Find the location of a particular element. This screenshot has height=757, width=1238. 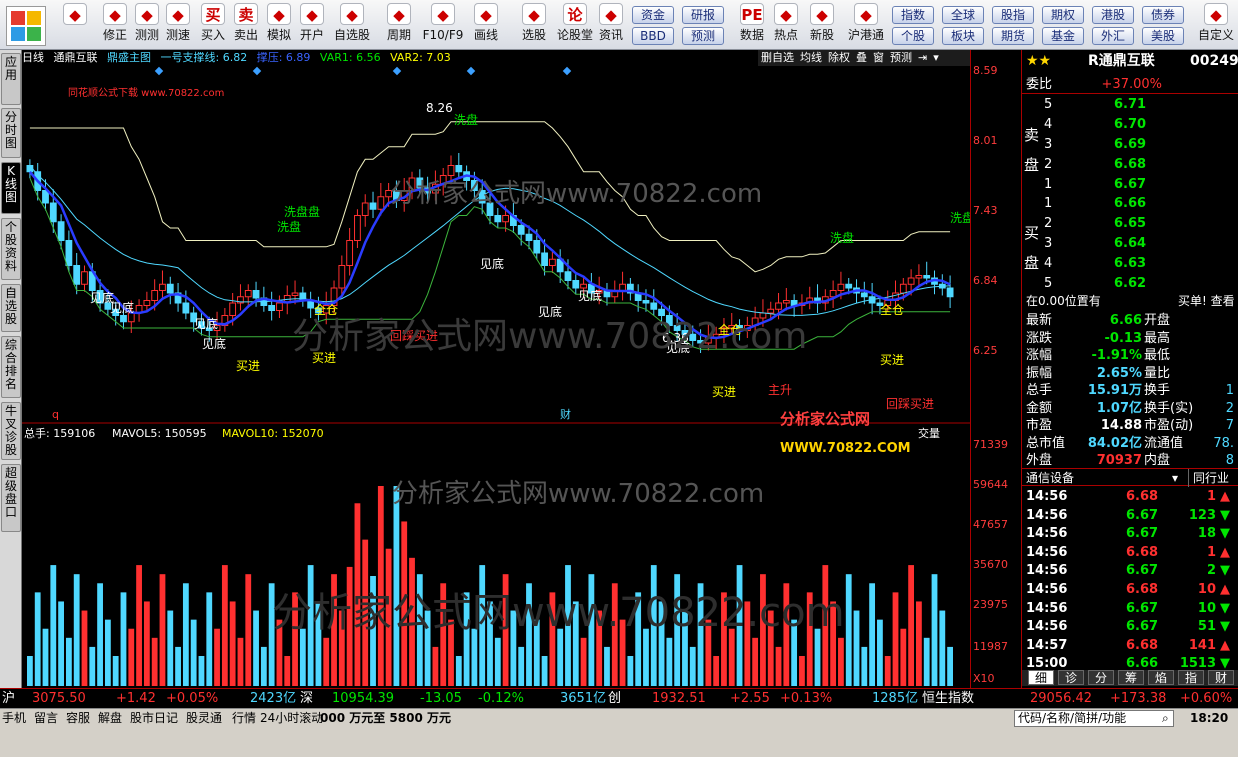

quick-button-top-4: 股指 is located at coordinates (1013, 15).